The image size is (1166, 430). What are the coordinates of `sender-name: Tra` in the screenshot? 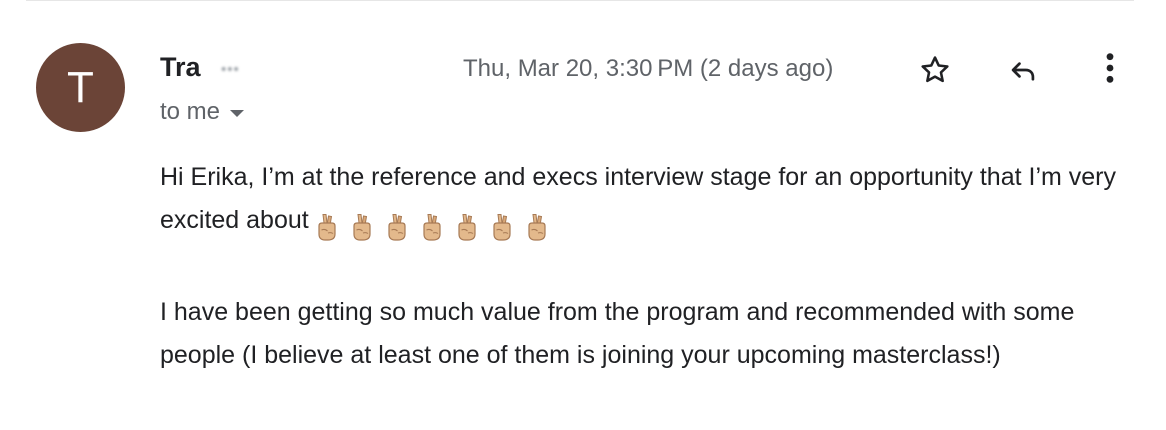 It's located at (180, 67).